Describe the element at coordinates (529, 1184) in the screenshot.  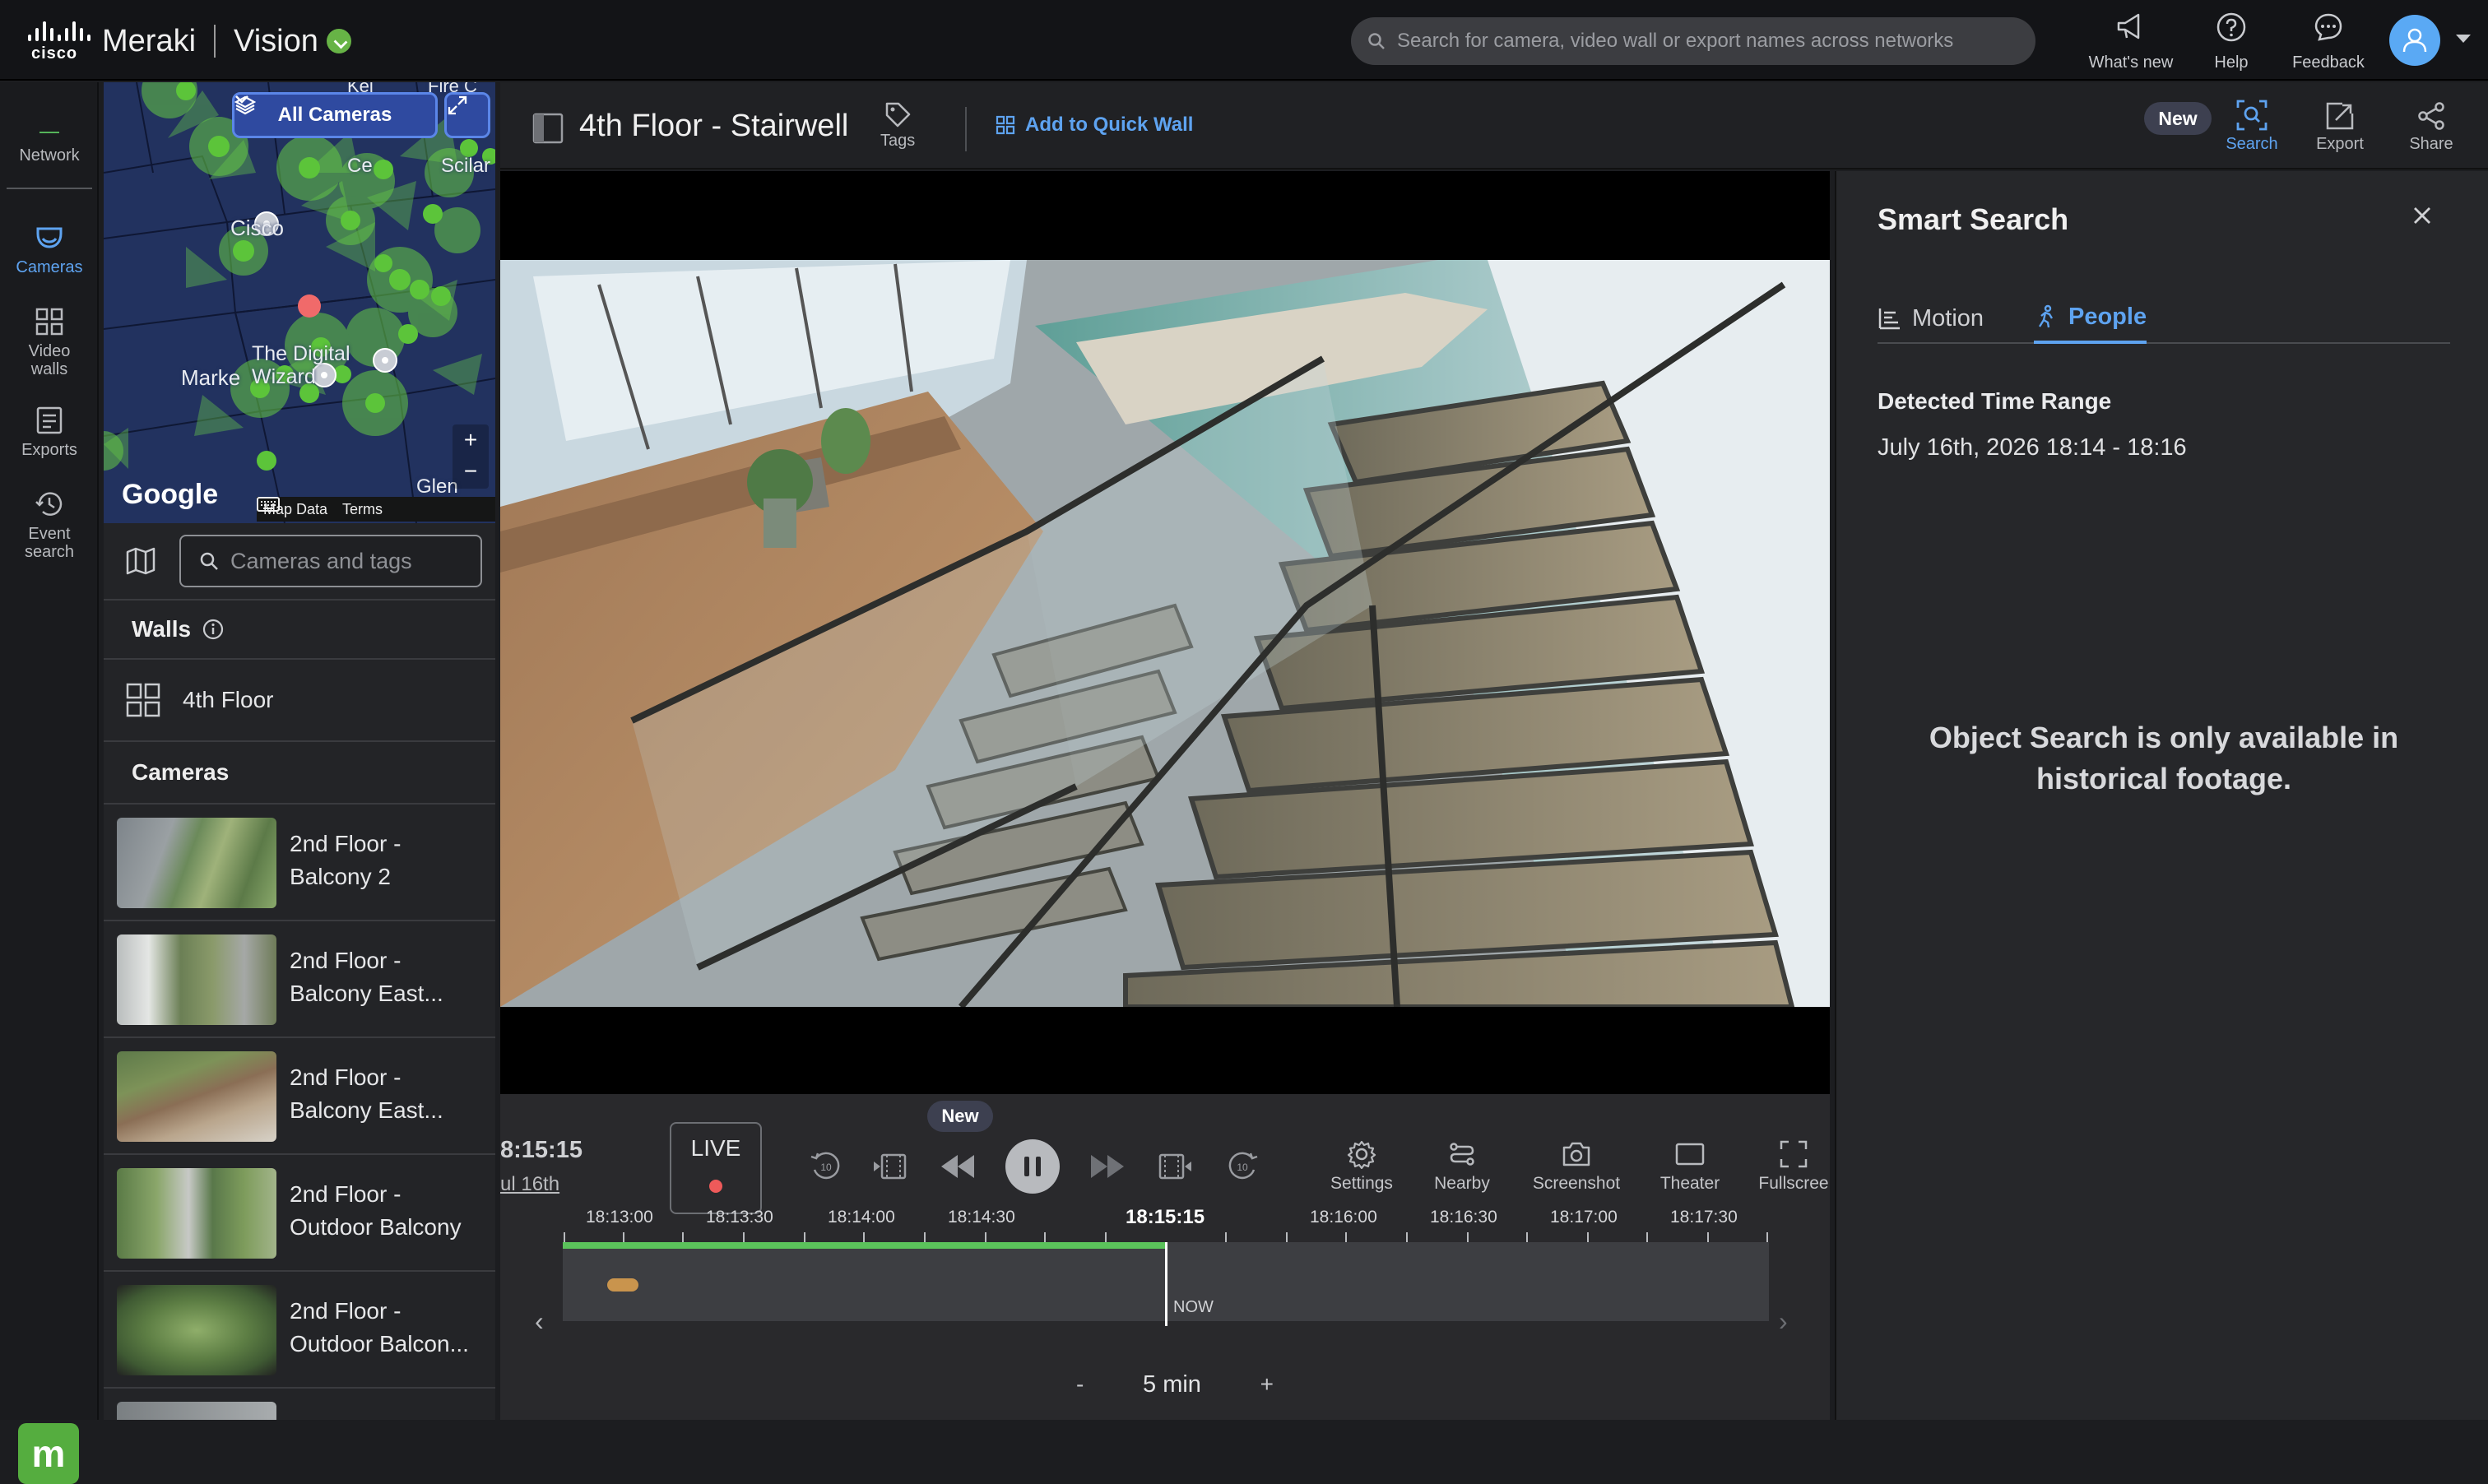
I see `current-date-link: ul 16th` at that location.